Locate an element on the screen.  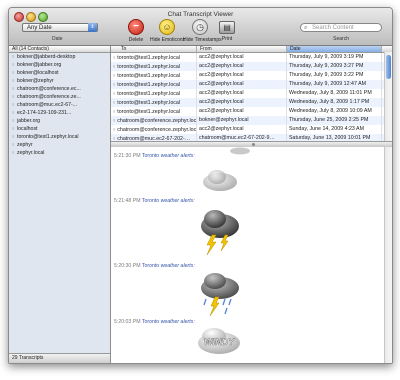
contact-label: jabber.org is located at coordinates (29, 121).